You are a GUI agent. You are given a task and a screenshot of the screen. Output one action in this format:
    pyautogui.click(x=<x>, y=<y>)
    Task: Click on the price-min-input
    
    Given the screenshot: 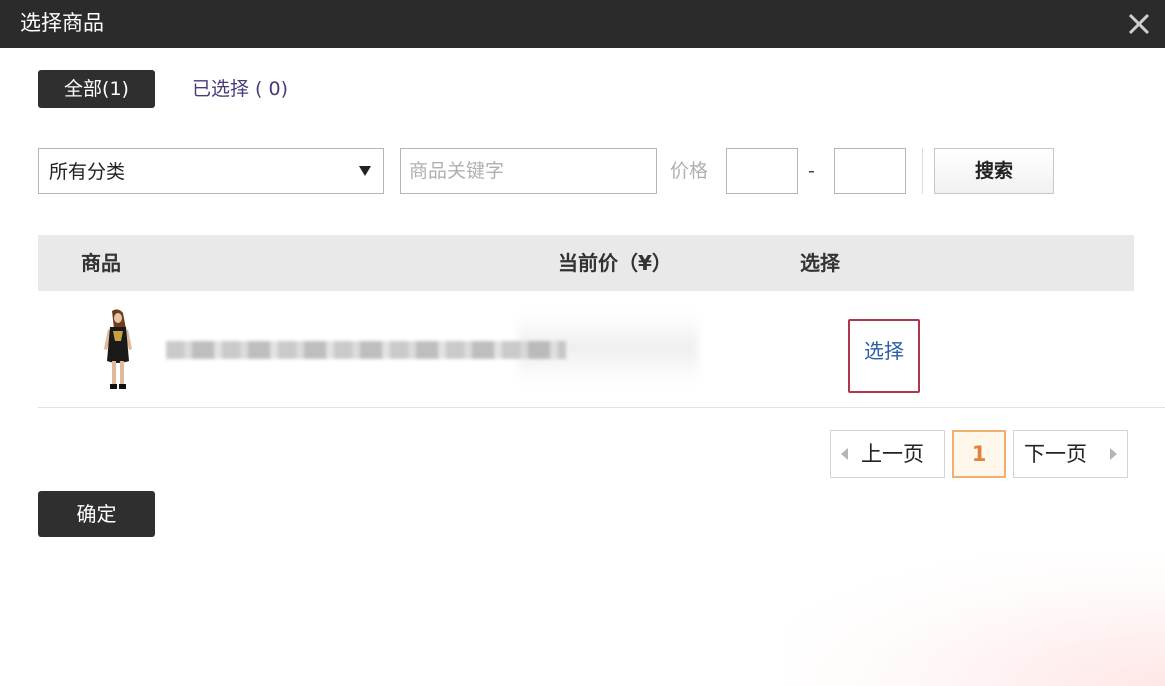 What is the action you would take?
    pyautogui.click(x=762, y=171)
    